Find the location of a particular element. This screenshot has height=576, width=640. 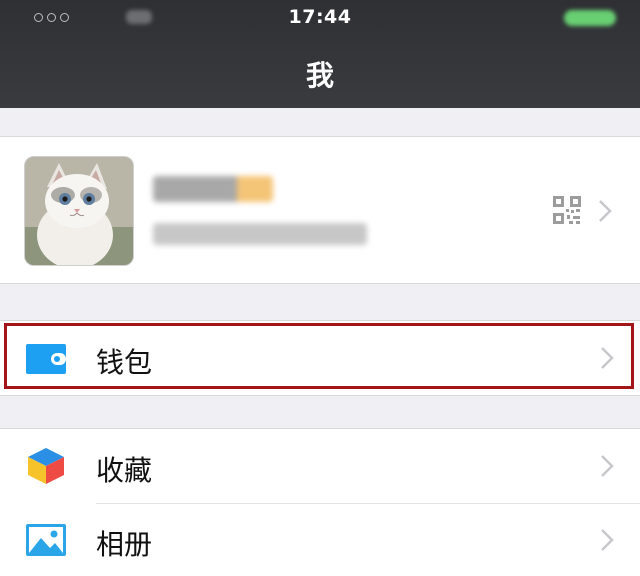

menu-item-favorites: 收藏 is located at coordinates (320, 466).